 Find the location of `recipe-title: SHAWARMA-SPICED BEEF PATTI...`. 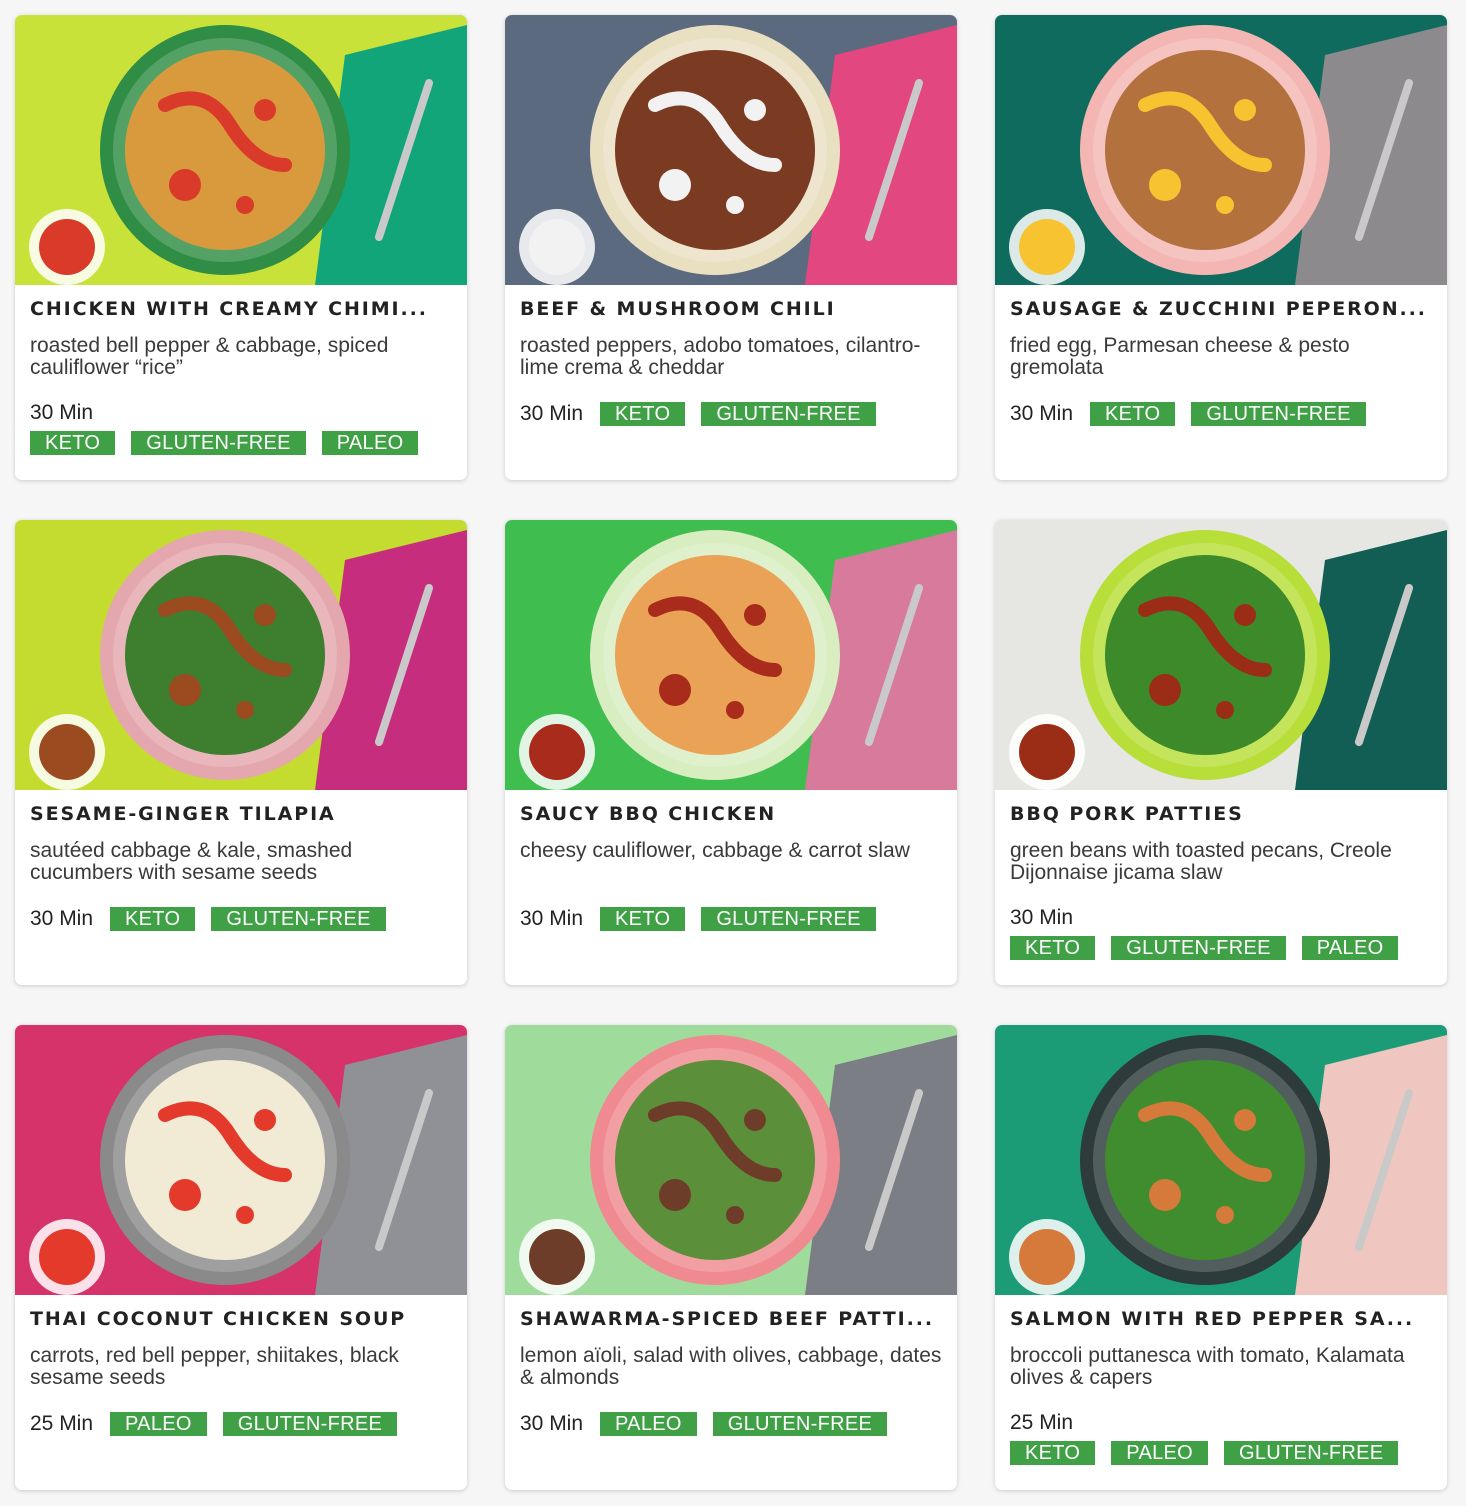

recipe-title: SHAWARMA-SPICED BEEF PATTI... is located at coordinates (731, 1319).